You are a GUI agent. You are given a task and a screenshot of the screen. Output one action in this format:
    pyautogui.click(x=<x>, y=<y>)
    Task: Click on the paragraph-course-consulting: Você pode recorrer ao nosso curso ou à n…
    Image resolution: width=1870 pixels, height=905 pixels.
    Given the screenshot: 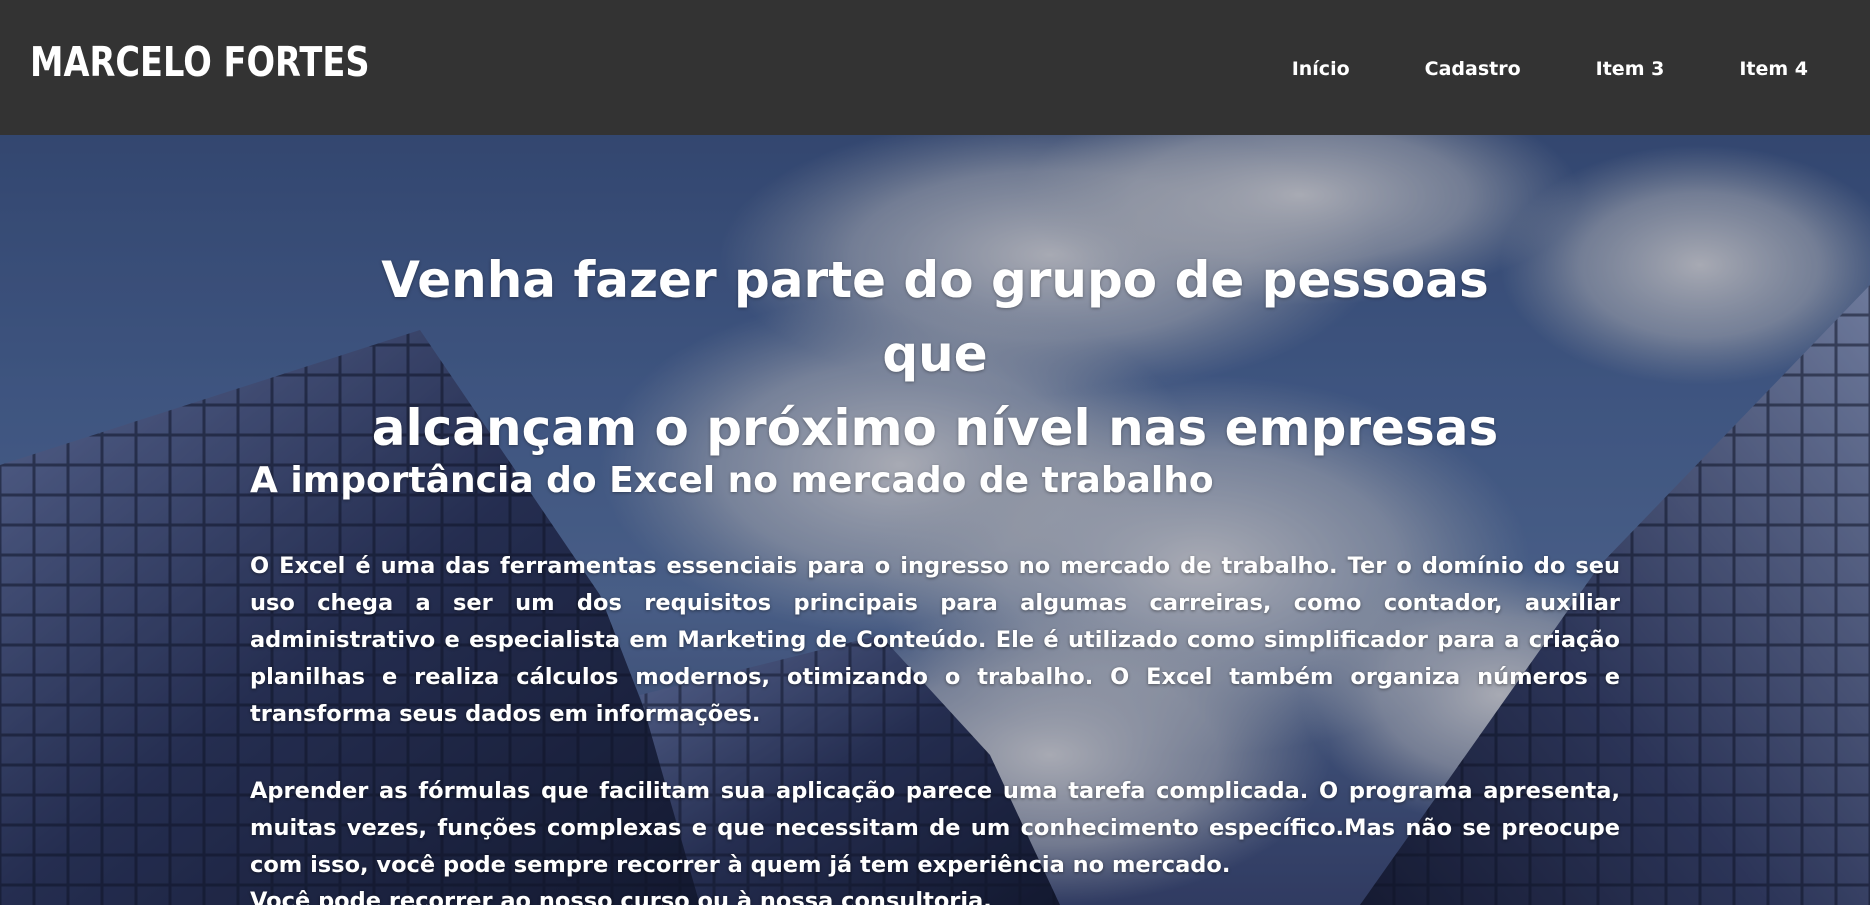 What is the action you would take?
    pyautogui.click(x=621, y=896)
    